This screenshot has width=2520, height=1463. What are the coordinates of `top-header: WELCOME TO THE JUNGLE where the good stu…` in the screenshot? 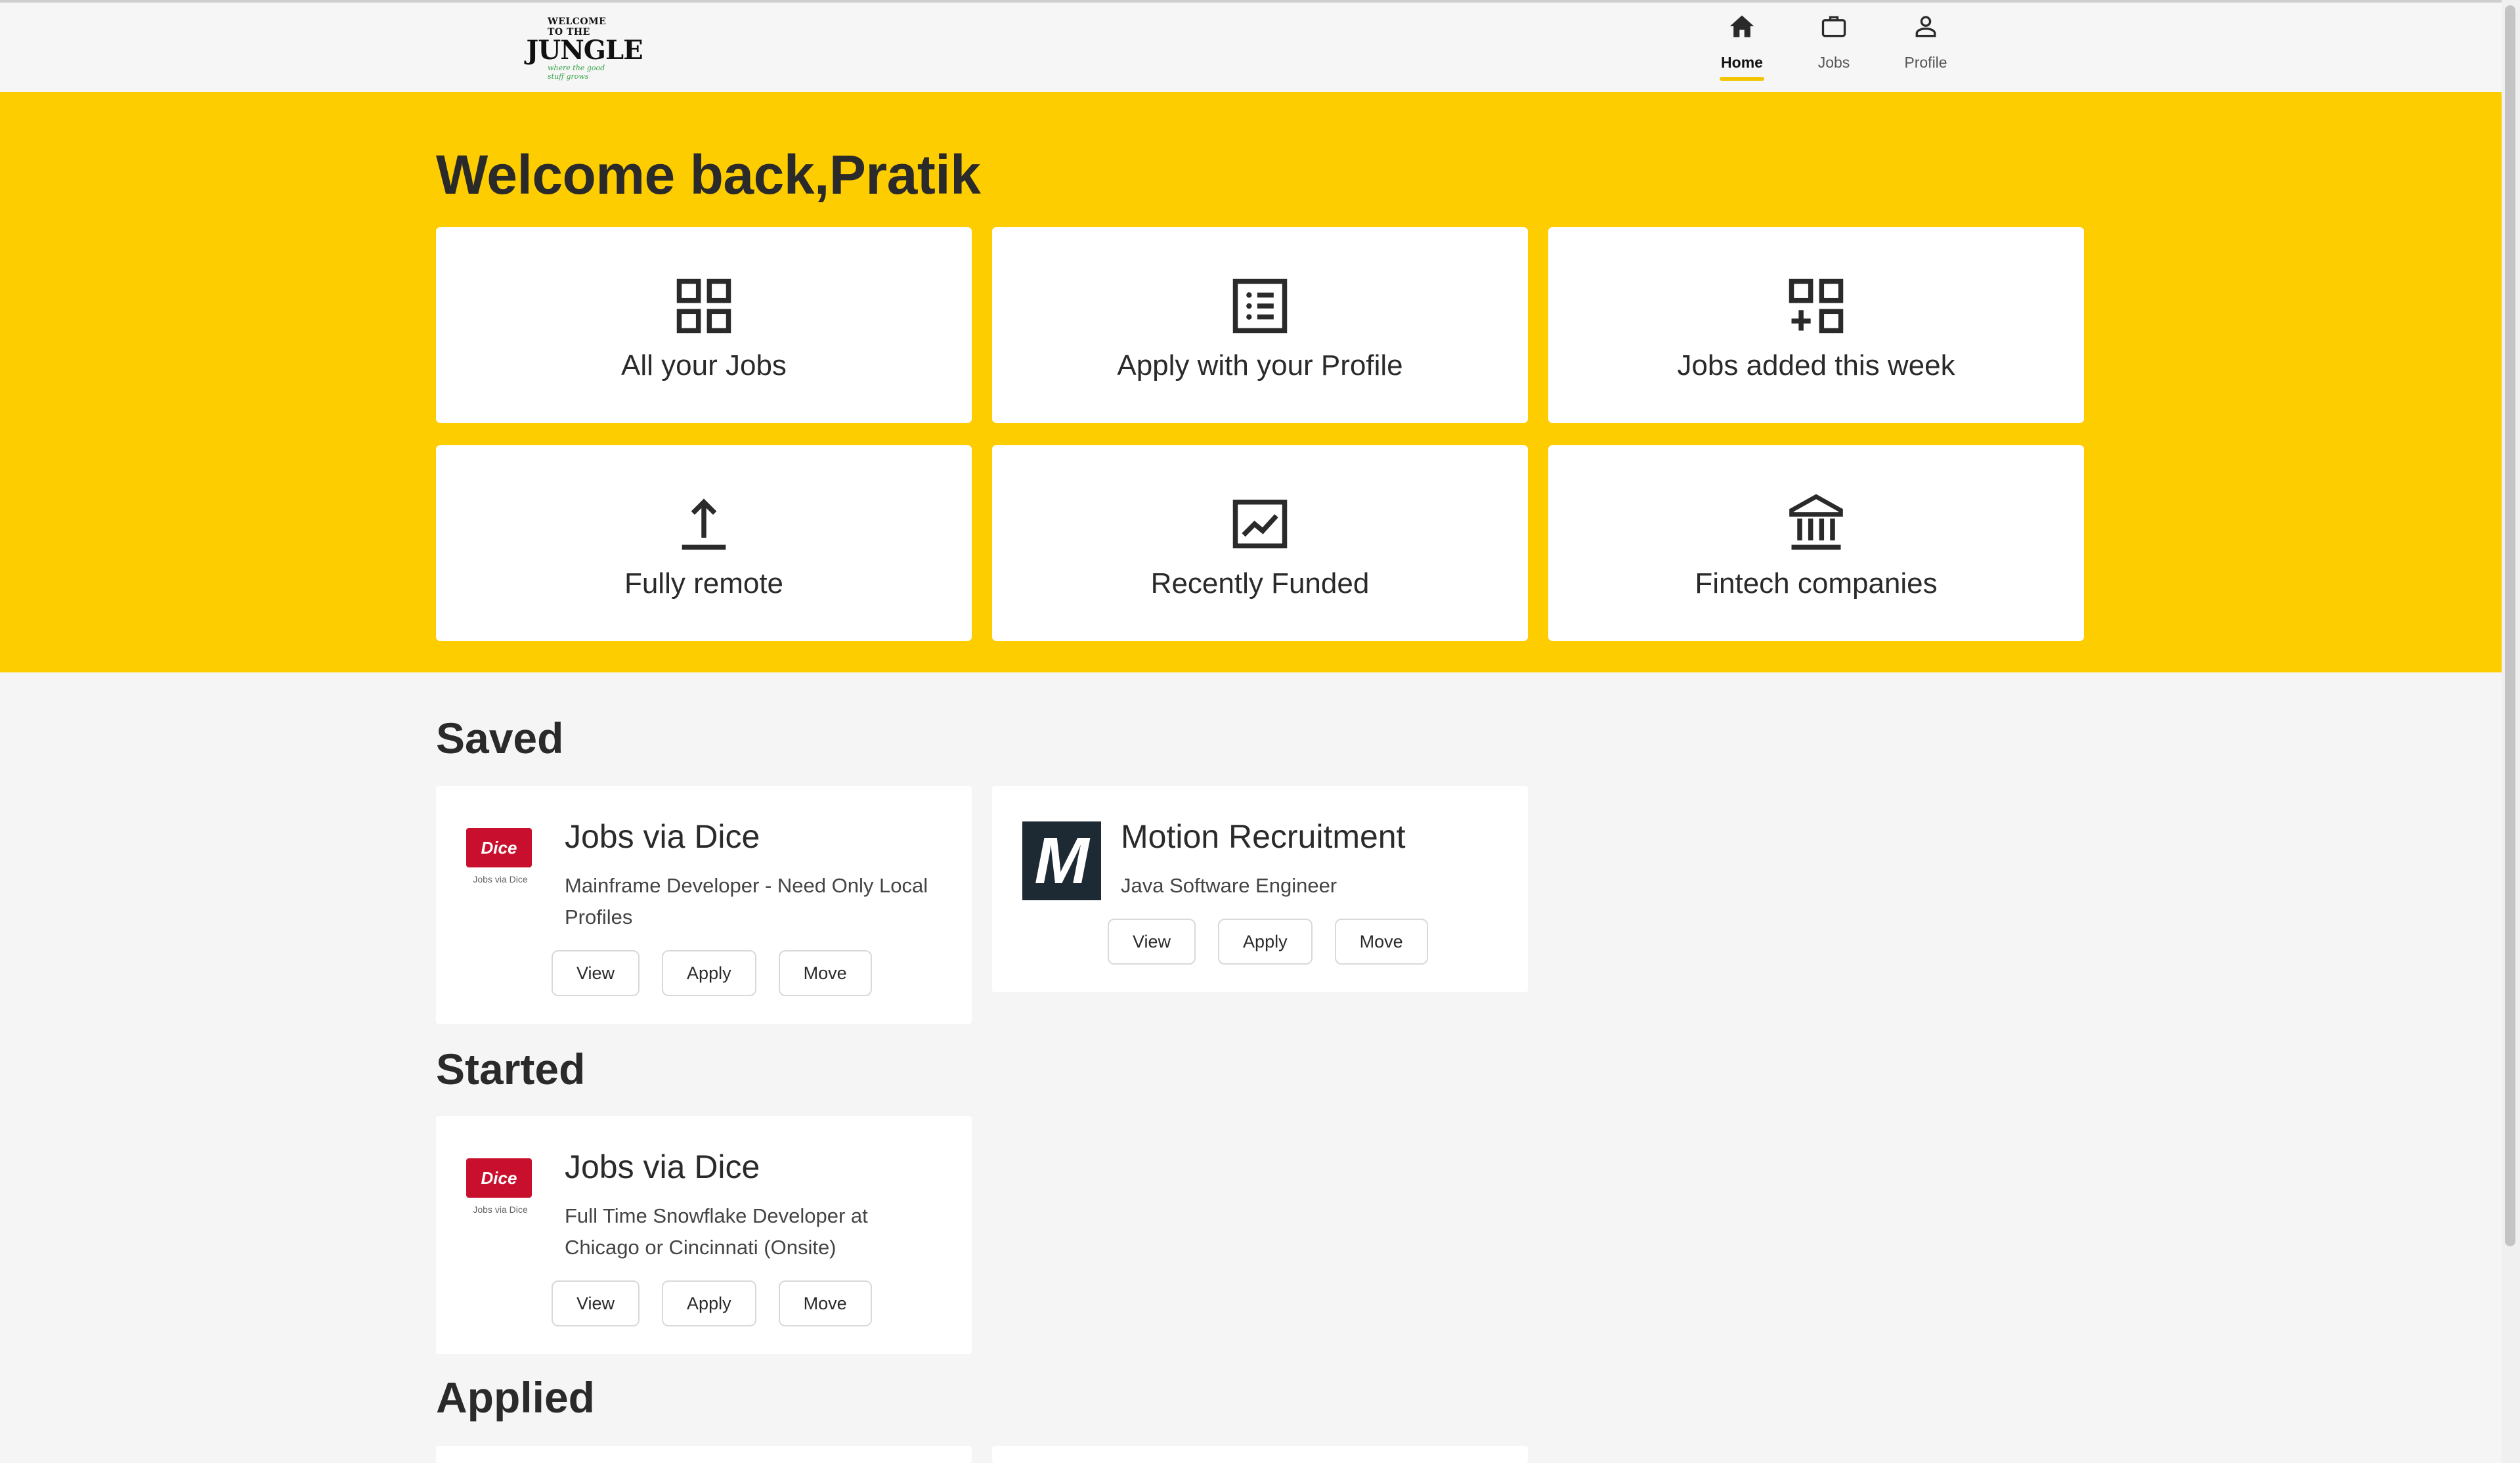 It's located at (1251, 47).